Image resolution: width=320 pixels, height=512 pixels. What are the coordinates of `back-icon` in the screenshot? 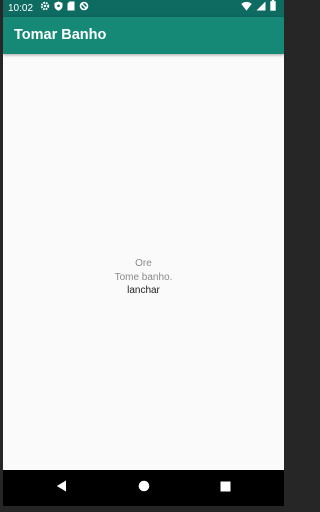 It's located at (61, 488).